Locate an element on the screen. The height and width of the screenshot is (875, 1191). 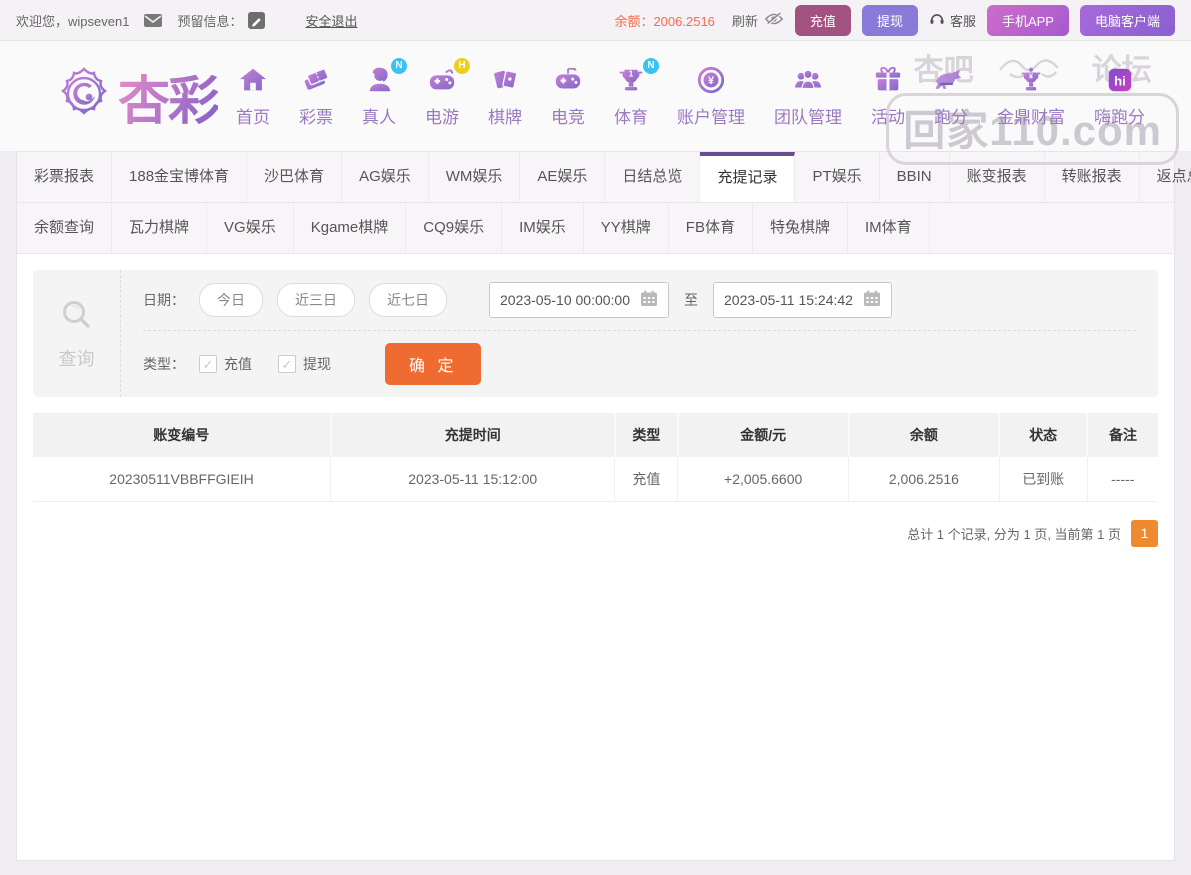
tab: WM娱乐 is located at coordinates (475, 177).